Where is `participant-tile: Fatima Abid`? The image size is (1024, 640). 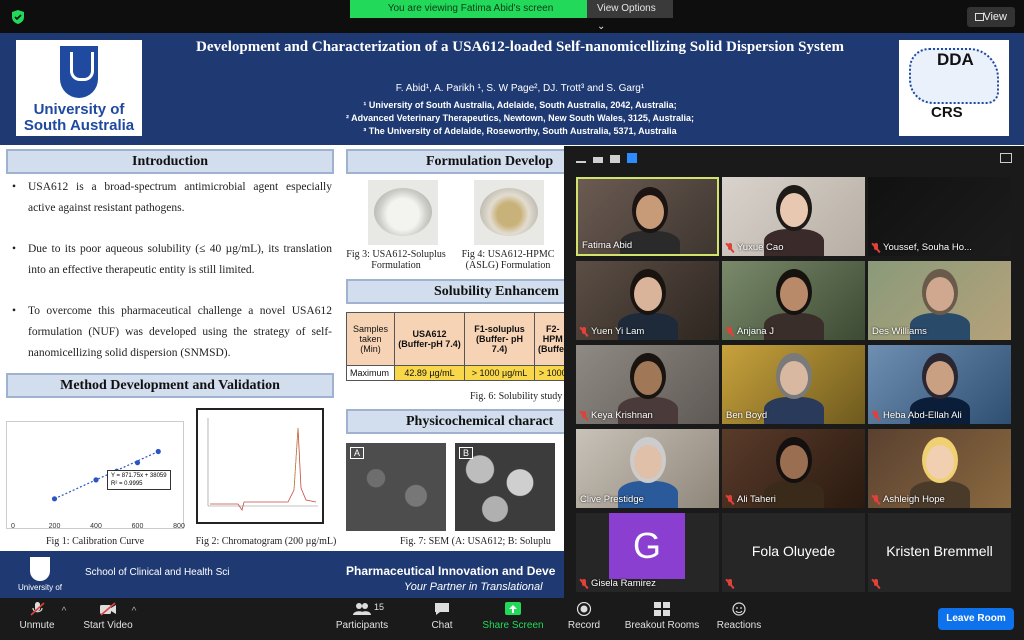 participant-tile: Fatima Abid is located at coordinates (647, 216).